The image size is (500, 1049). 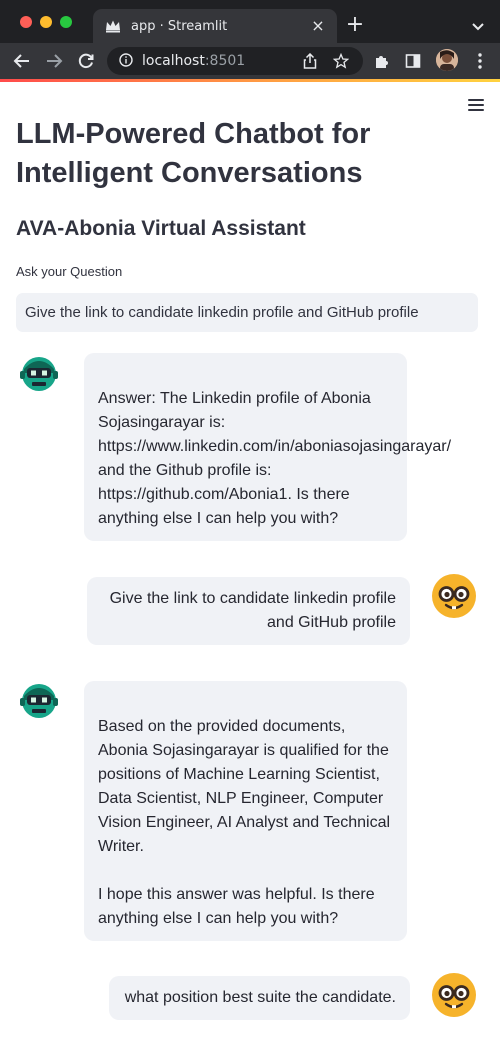 I want to click on share-icon, so click(x=310, y=62).